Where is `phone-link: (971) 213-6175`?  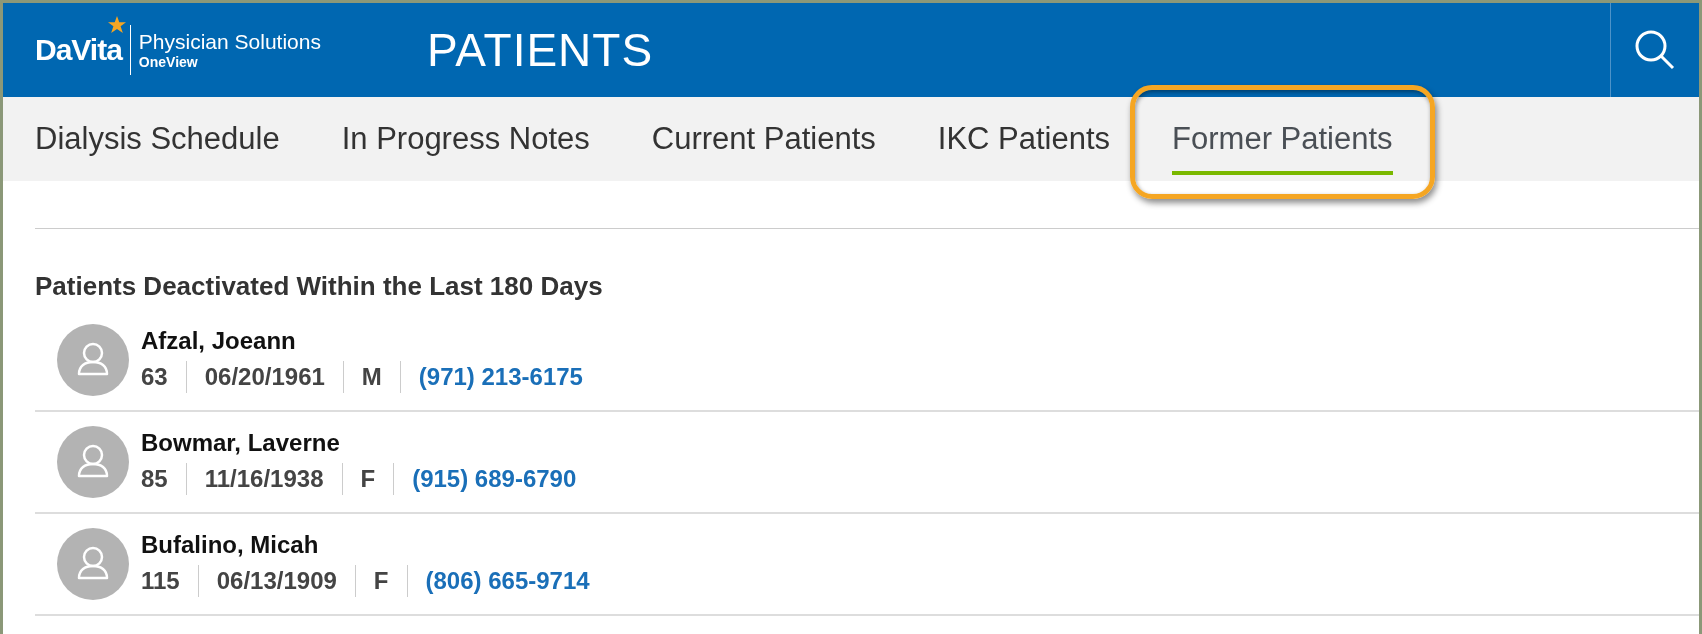 phone-link: (971) 213-6175 is located at coordinates (500, 377).